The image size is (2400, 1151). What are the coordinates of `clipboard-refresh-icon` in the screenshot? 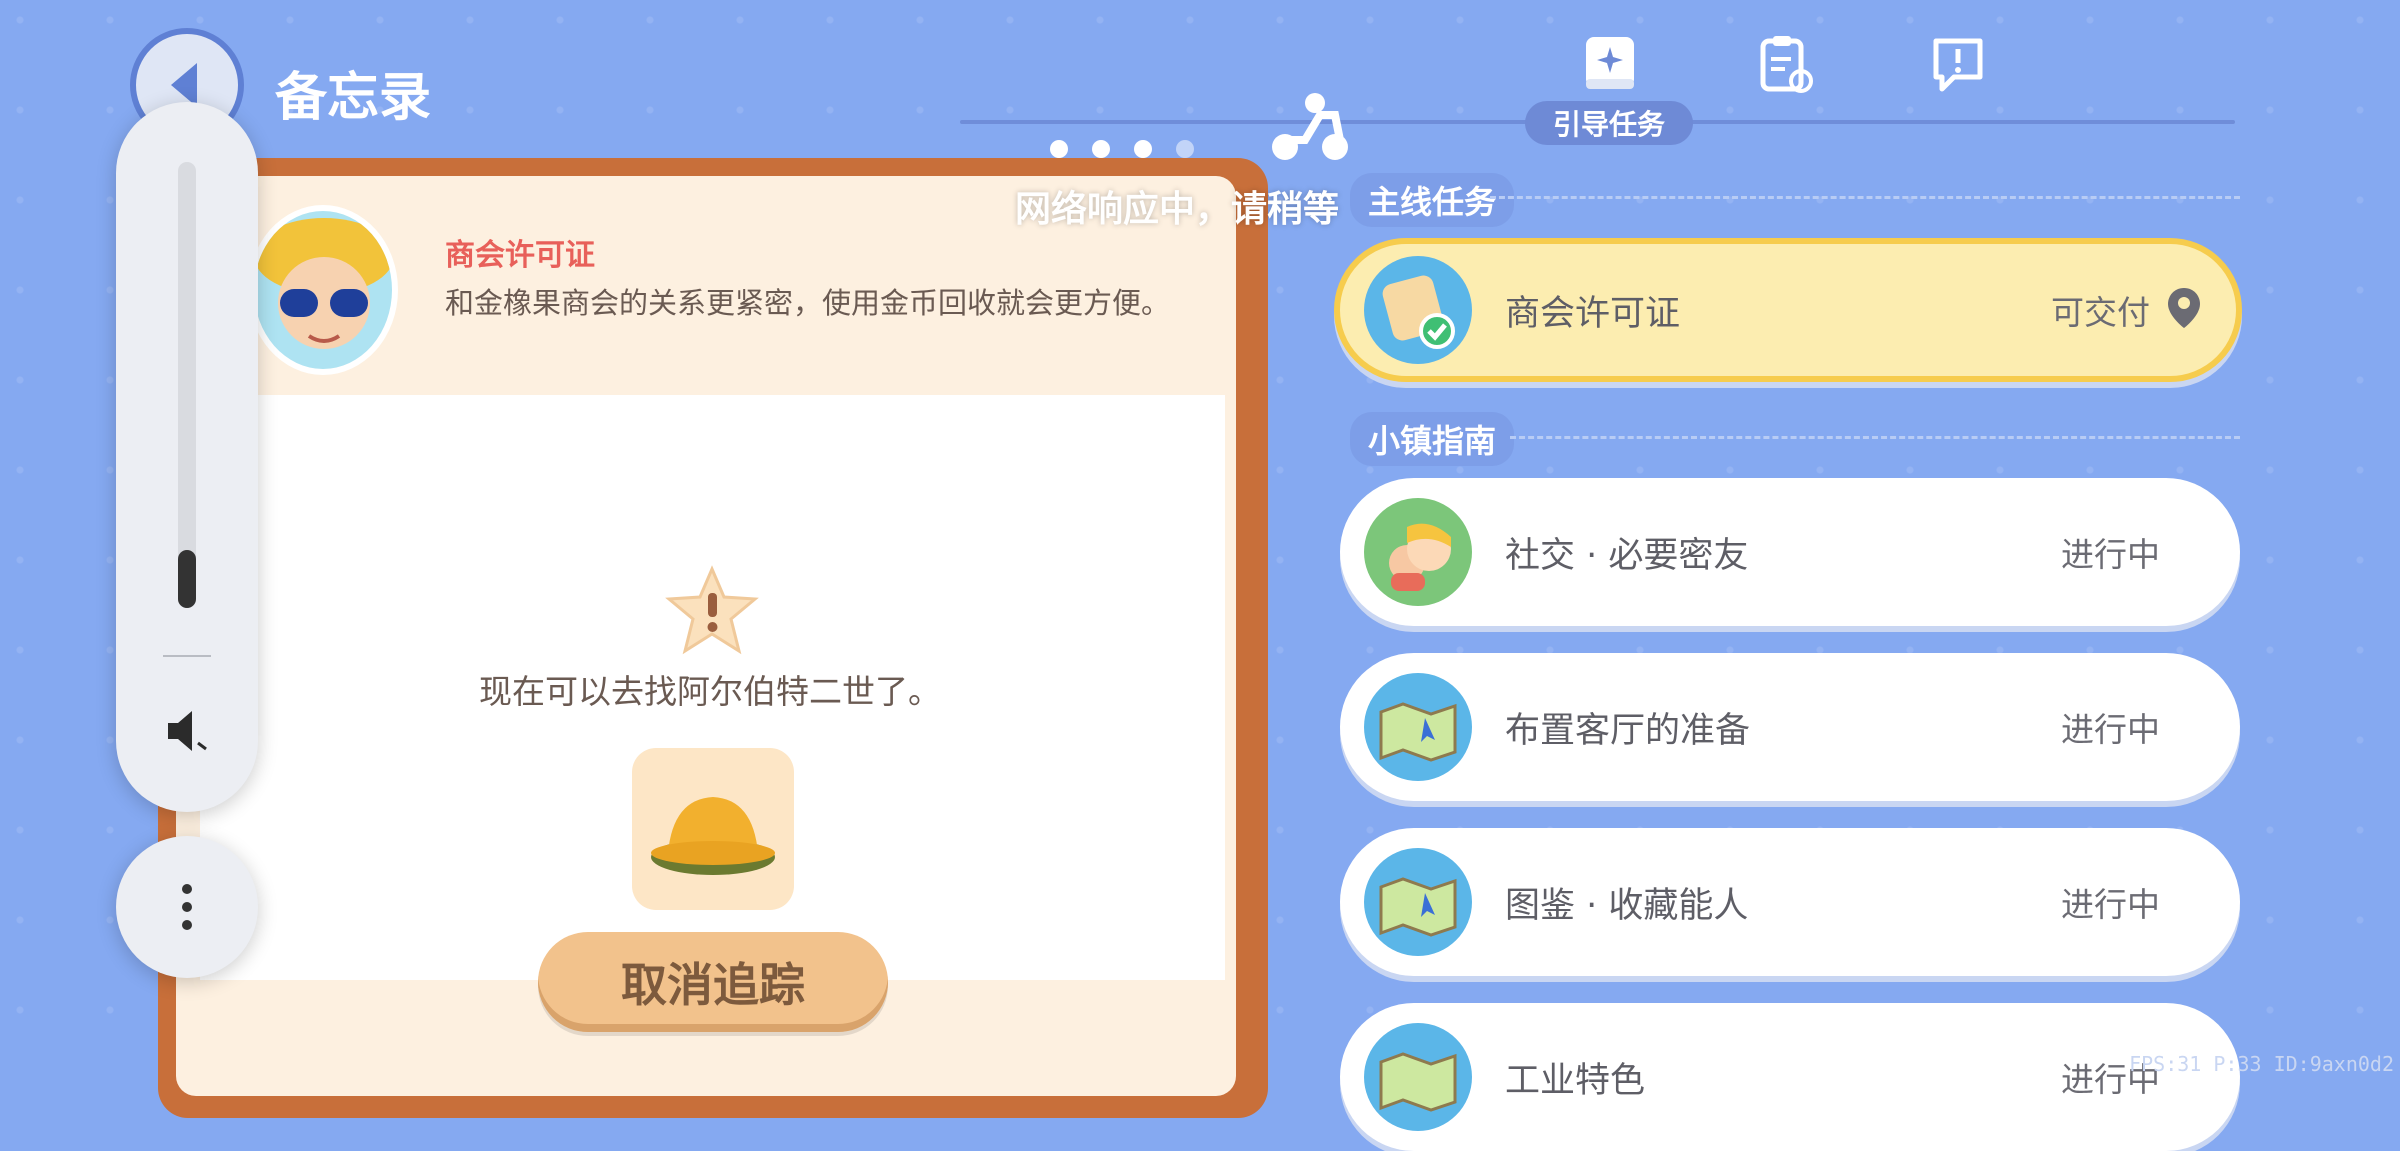 It's located at (1786, 64).